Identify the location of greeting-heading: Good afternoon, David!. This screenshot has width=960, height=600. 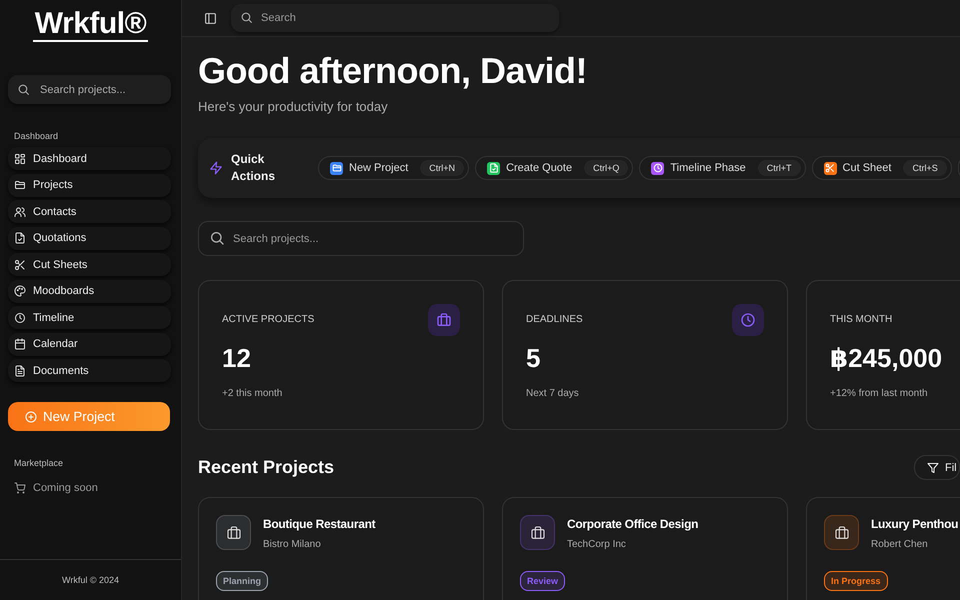
(393, 71).